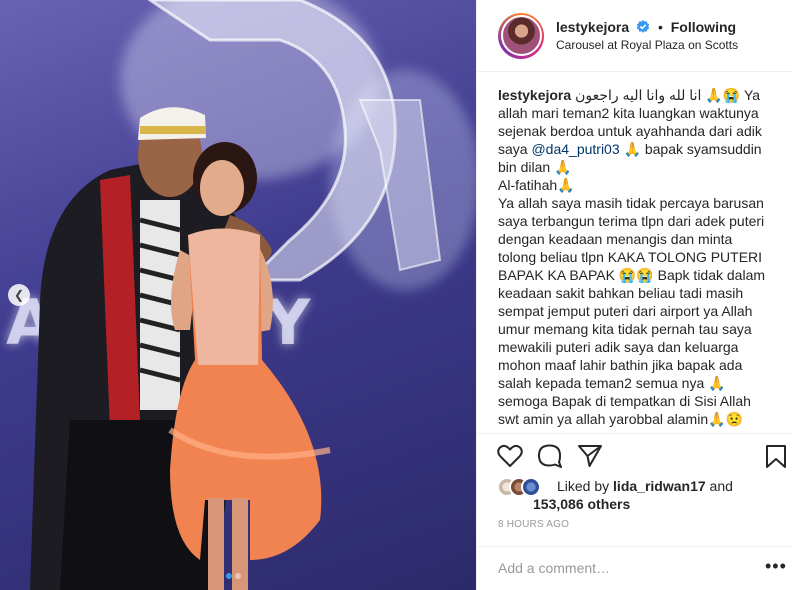  Describe the element at coordinates (621, 293) in the screenshot. I see `caption-line: keadaan sakit bahkan beliau tadi masih` at that location.